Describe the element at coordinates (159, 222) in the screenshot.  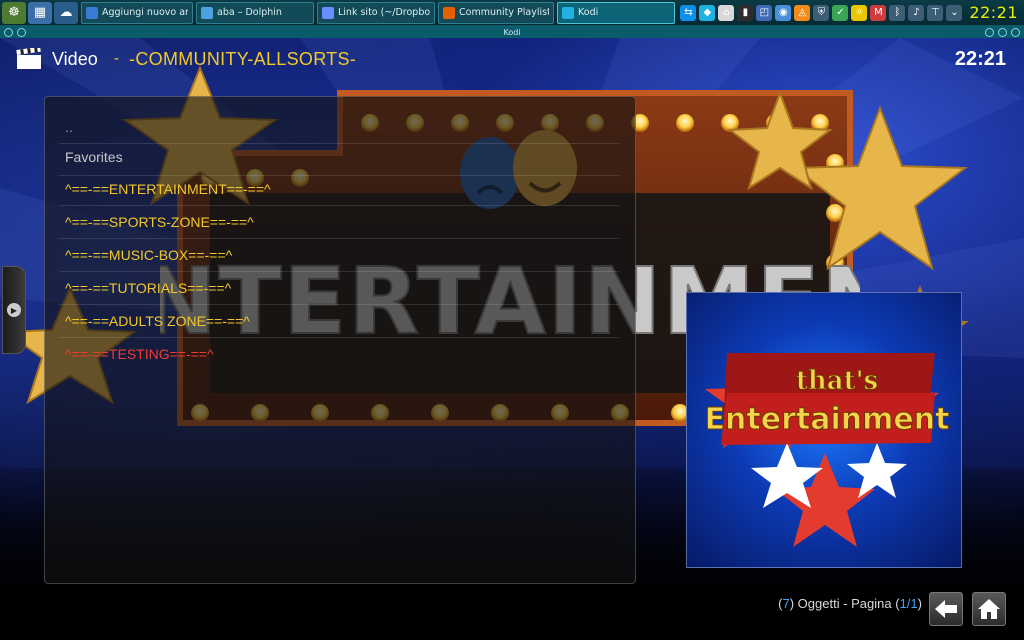
I see `list-item: ^==-==SPORTS-ZONE==-==^` at that location.